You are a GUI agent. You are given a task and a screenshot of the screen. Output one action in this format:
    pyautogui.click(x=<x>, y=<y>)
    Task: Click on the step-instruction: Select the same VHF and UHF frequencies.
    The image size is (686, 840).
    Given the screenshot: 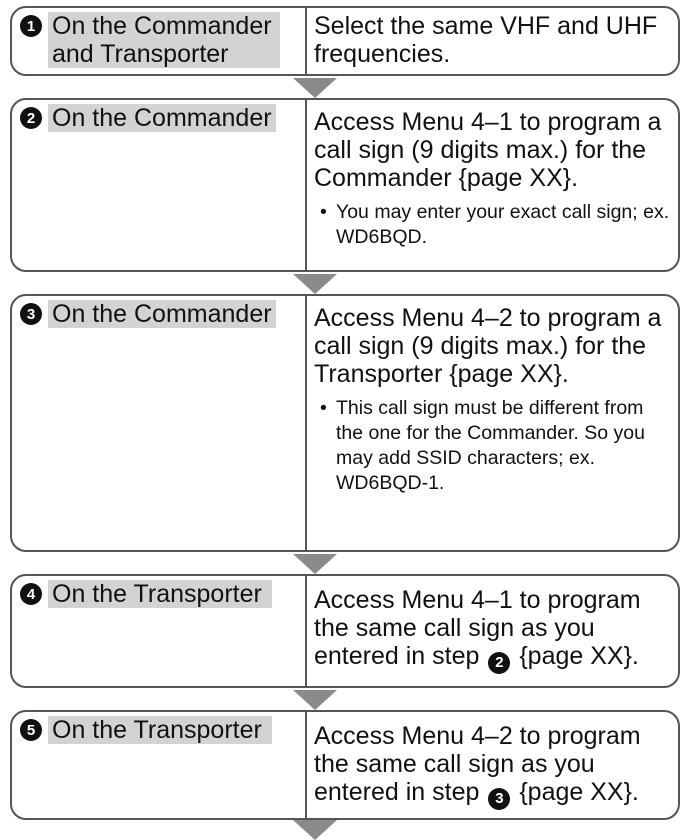 What is the action you would take?
    pyautogui.click(x=486, y=40)
    